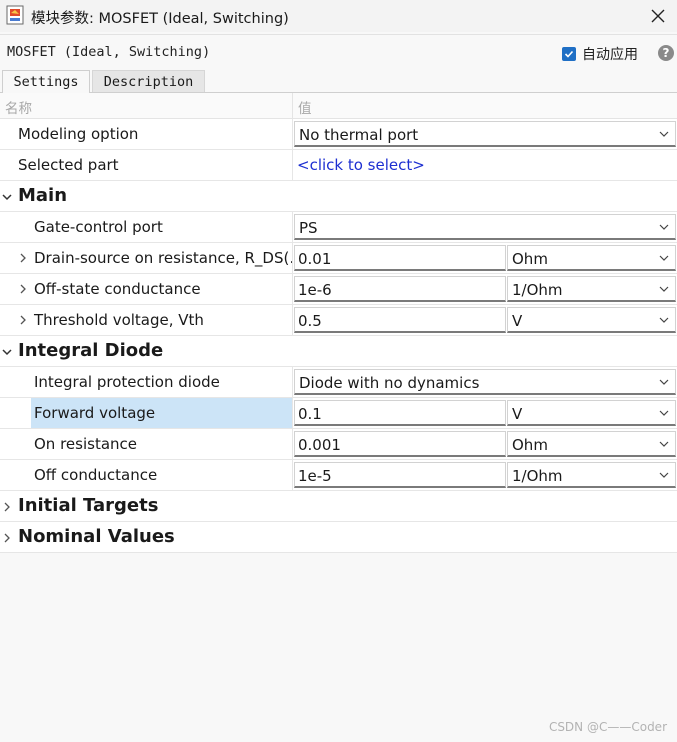 Image resolution: width=677 pixels, height=742 pixels. Describe the element at coordinates (15, 15) in the screenshot. I see `simulink-block-icon` at that location.